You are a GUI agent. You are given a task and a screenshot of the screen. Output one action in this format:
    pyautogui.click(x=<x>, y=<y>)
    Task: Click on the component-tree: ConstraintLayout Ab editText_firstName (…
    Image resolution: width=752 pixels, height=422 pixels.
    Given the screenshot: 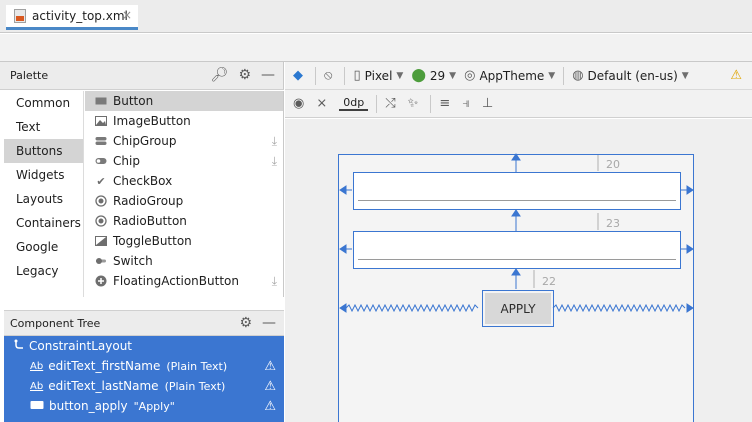 What is the action you would take?
    pyautogui.click(x=144, y=379)
    